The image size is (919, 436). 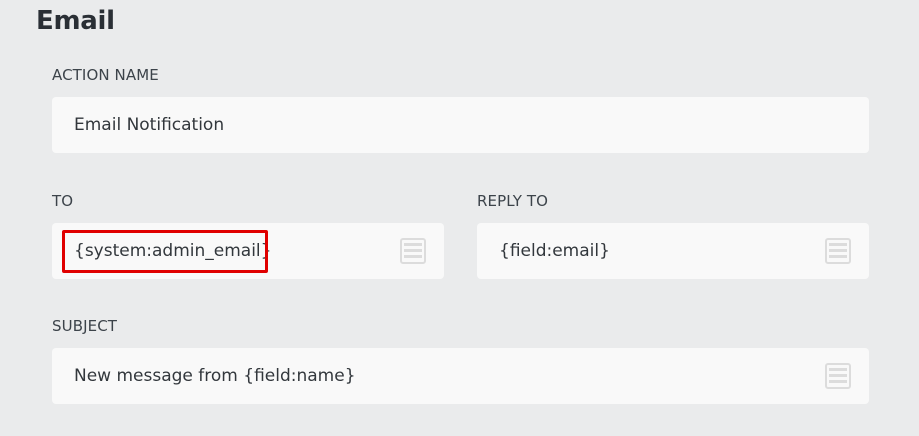 I want to click on reply-to-value: {field:email}, so click(x=554, y=251).